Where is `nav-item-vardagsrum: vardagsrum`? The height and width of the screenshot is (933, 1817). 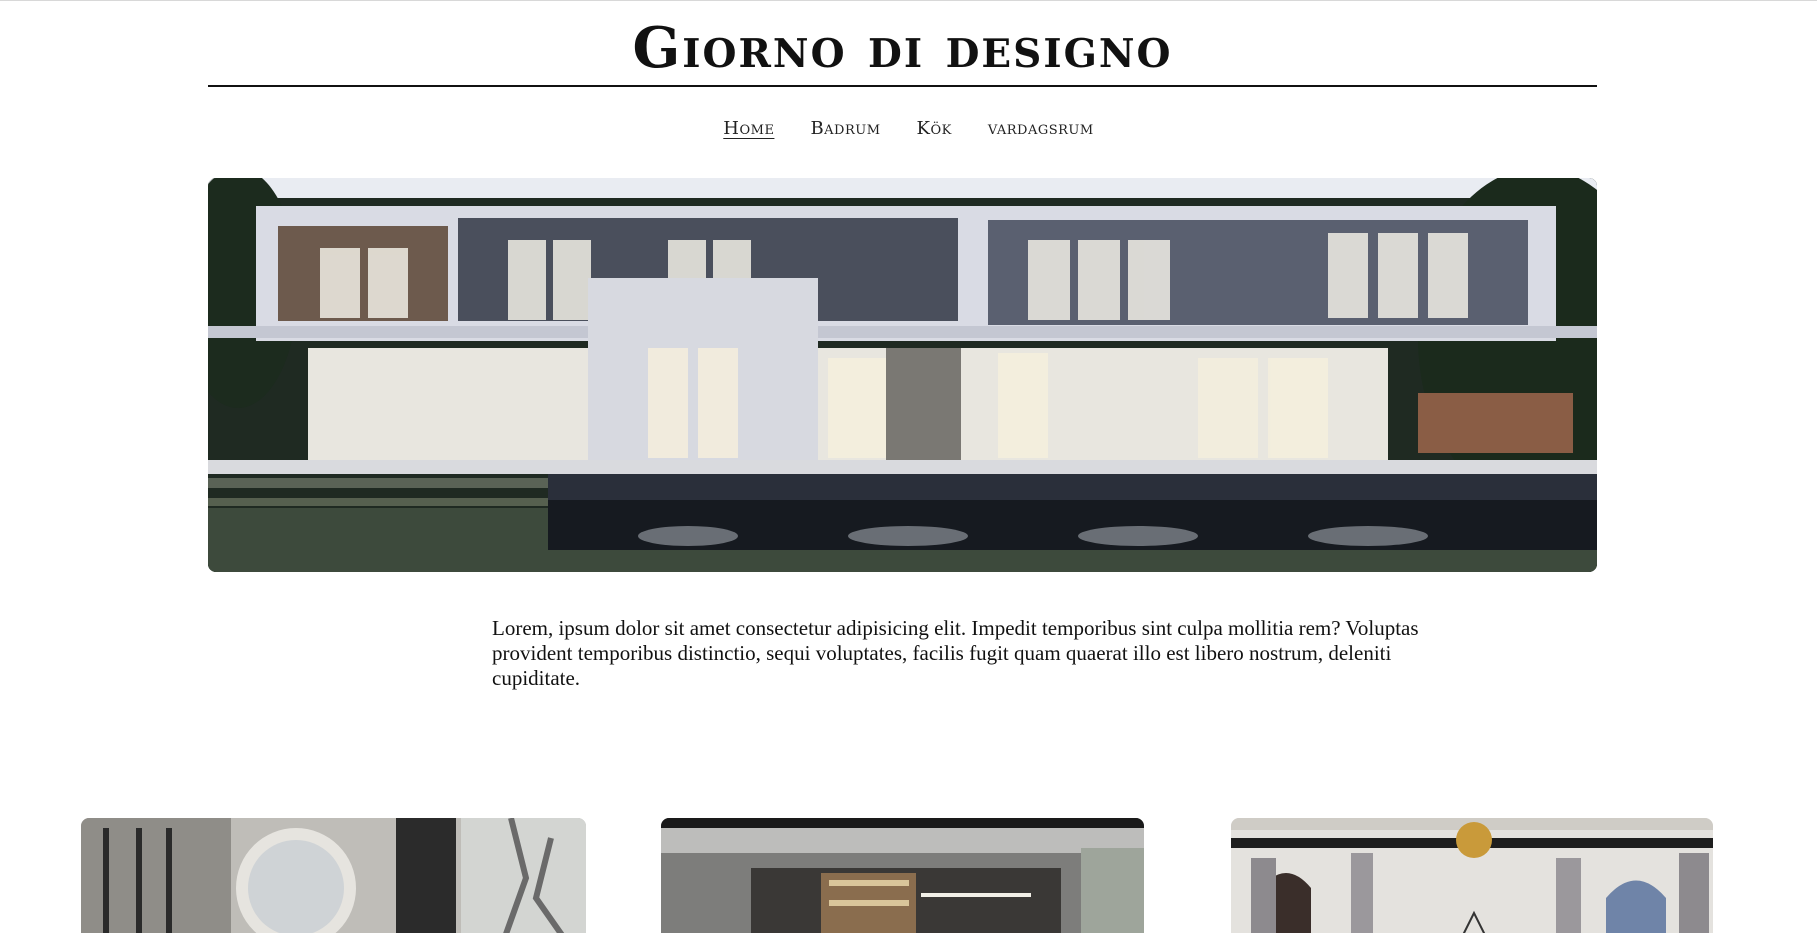 nav-item-vardagsrum: vardagsrum is located at coordinates (1041, 128).